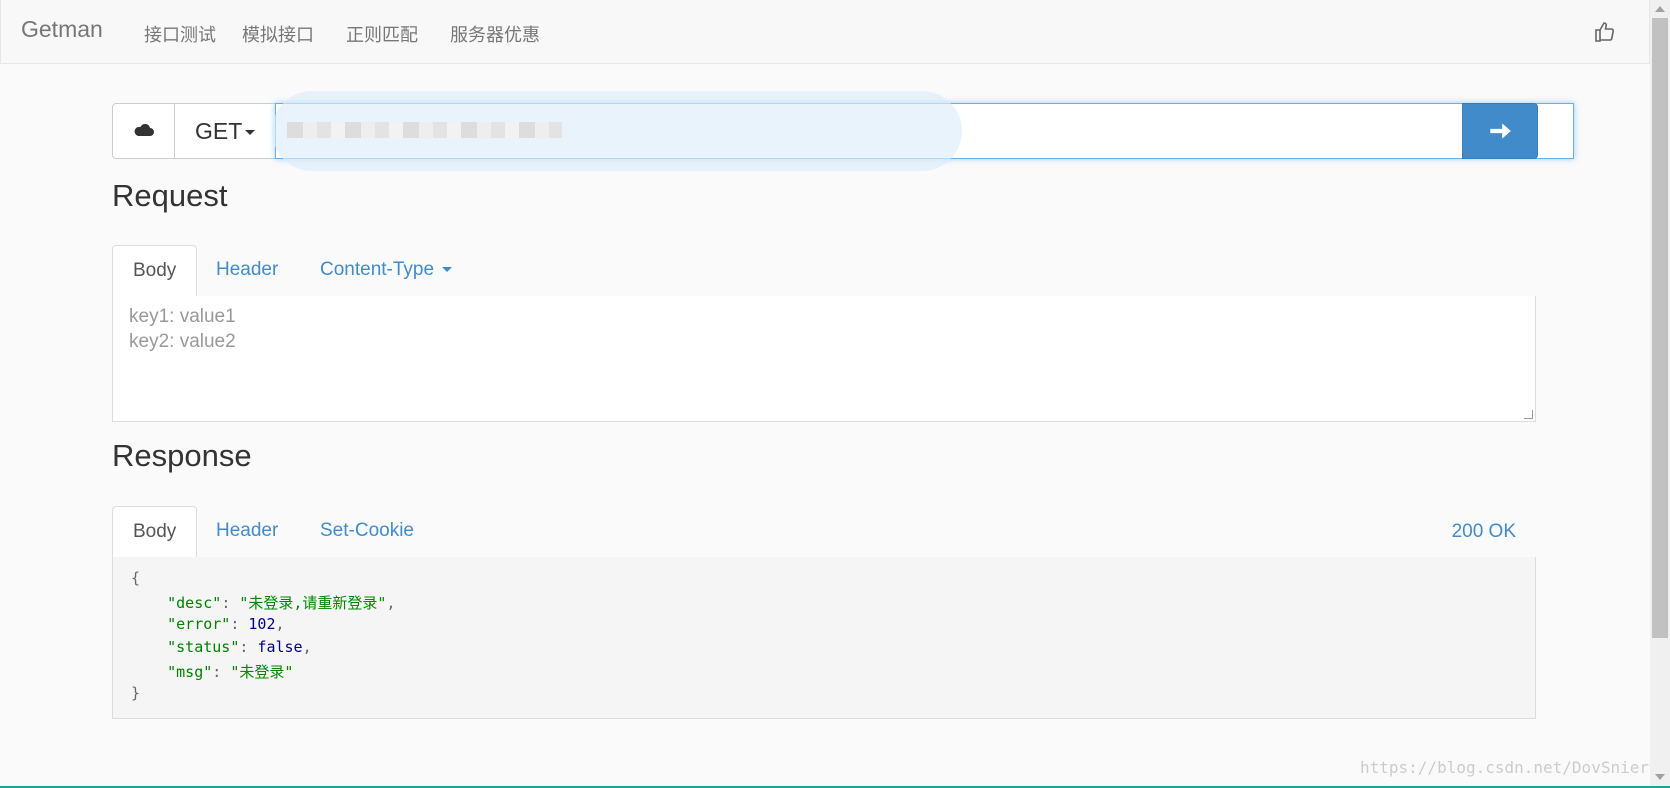  What do you see at coordinates (170, 195) in the screenshot?
I see `request-title: Request` at bounding box center [170, 195].